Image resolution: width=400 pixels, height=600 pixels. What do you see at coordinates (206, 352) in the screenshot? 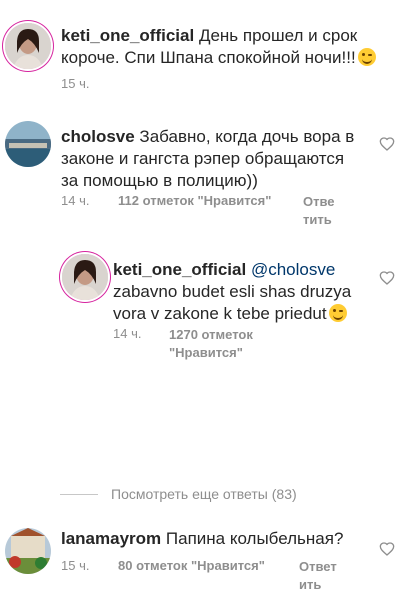
I see `likes-count-line: "Нравится"` at bounding box center [206, 352].